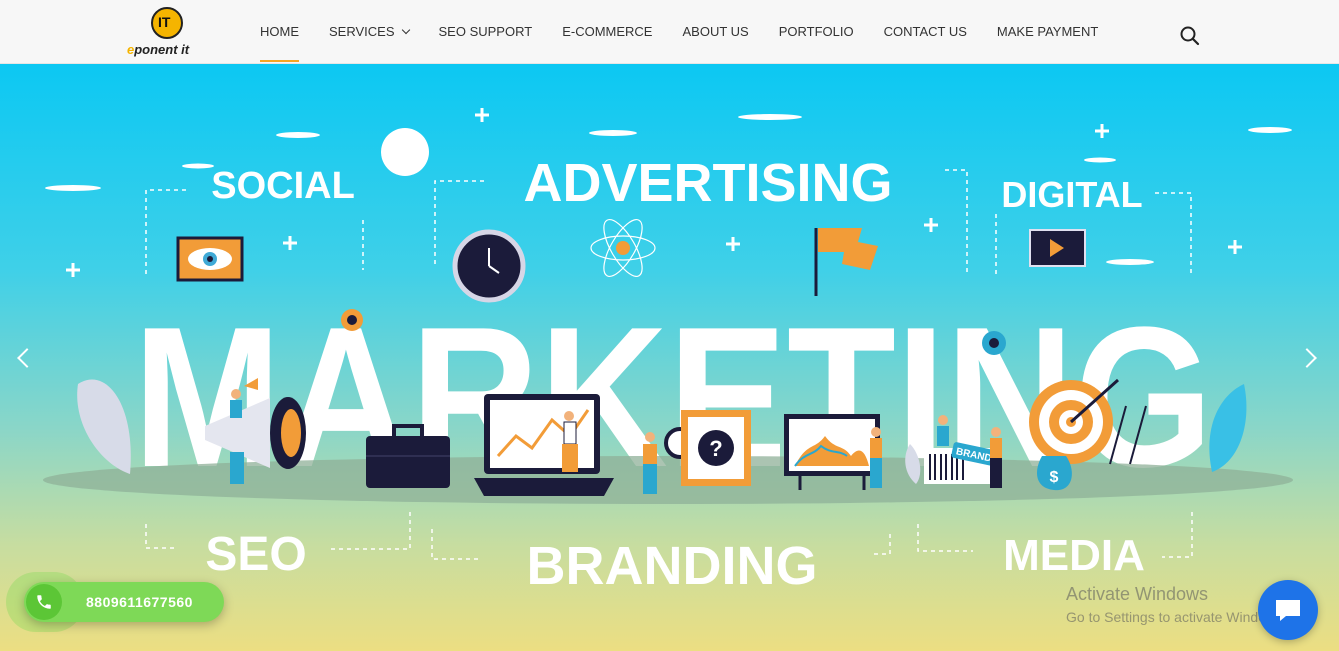 The height and width of the screenshot is (651, 1339). Describe the element at coordinates (1190, 36) in the screenshot. I see `search-icon` at that location.